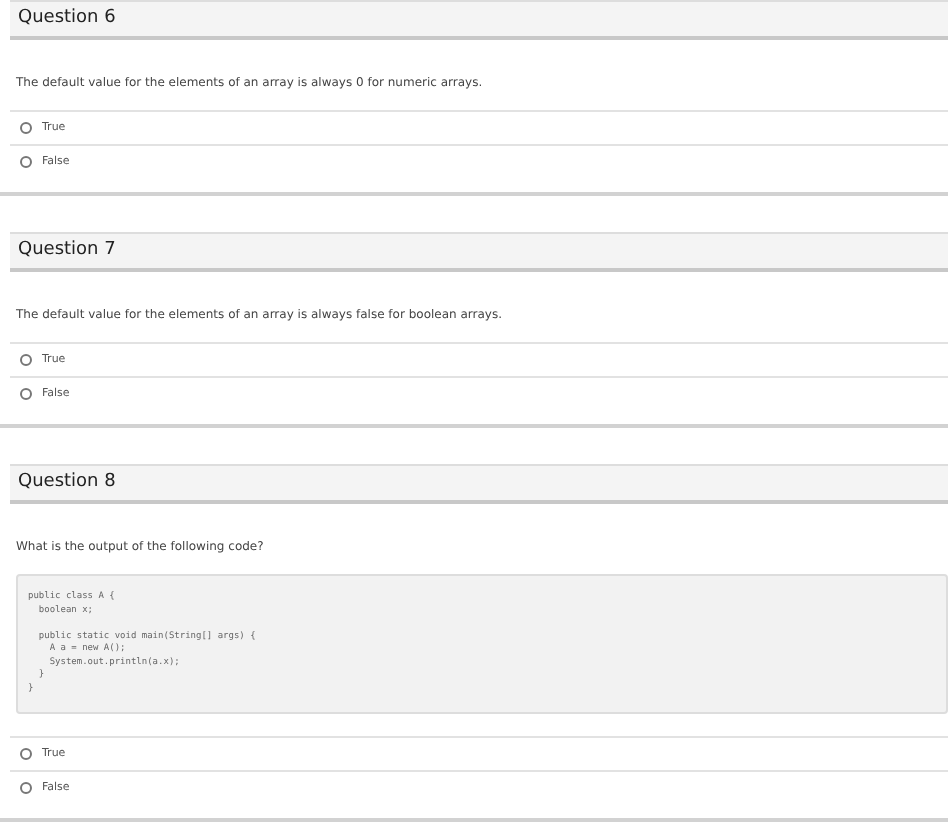 This screenshot has width=948, height=824. What do you see at coordinates (67, 482) in the screenshot?
I see `question-title: Question 8` at bounding box center [67, 482].